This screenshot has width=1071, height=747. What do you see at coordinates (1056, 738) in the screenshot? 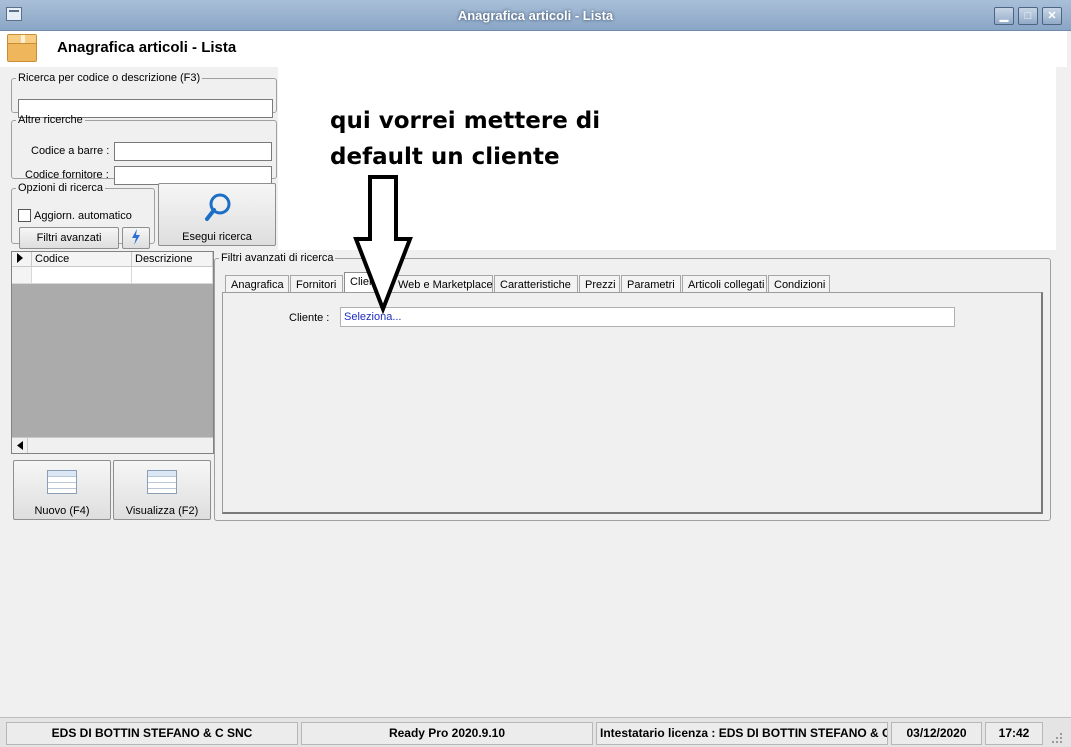
I see `resize-grip-icon` at bounding box center [1056, 738].